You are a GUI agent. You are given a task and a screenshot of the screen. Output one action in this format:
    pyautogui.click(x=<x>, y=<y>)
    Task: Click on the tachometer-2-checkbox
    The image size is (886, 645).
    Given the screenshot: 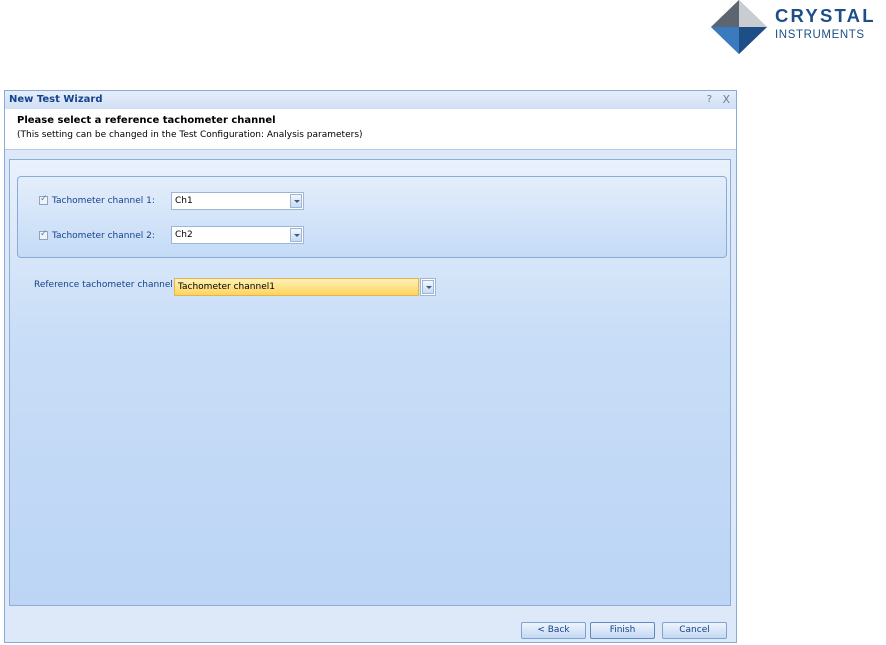 What is the action you would take?
    pyautogui.click(x=43, y=234)
    